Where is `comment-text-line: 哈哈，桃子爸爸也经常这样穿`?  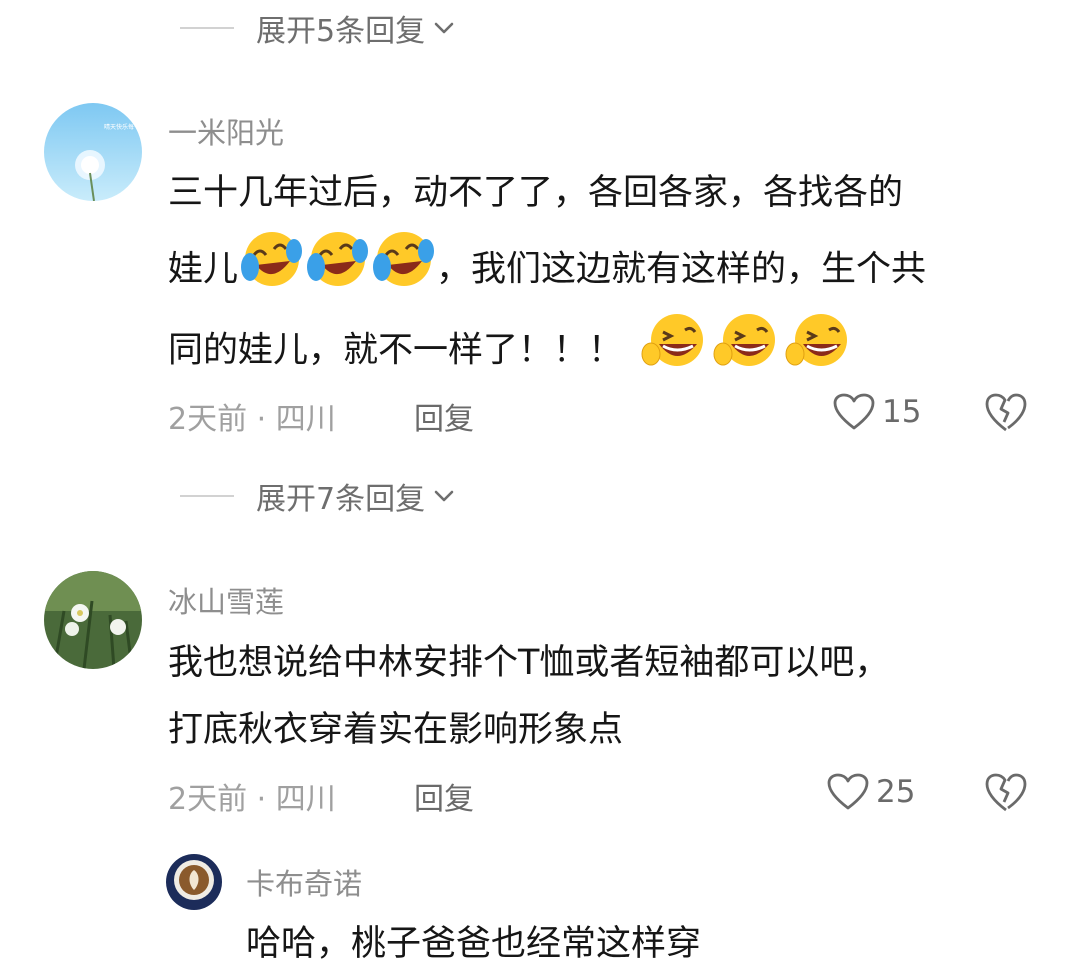 comment-text-line: 哈哈，桃子爸爸也经常这样穿 is located at coordinates (474, 944).